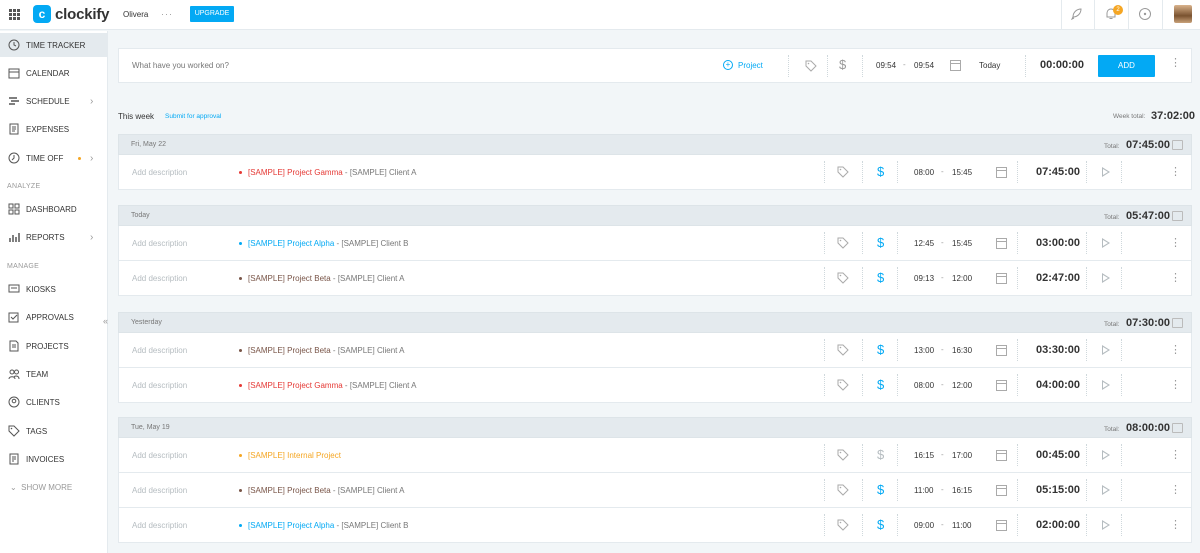  I want to click on entry-end-time: 16:15, so click(962, 490).